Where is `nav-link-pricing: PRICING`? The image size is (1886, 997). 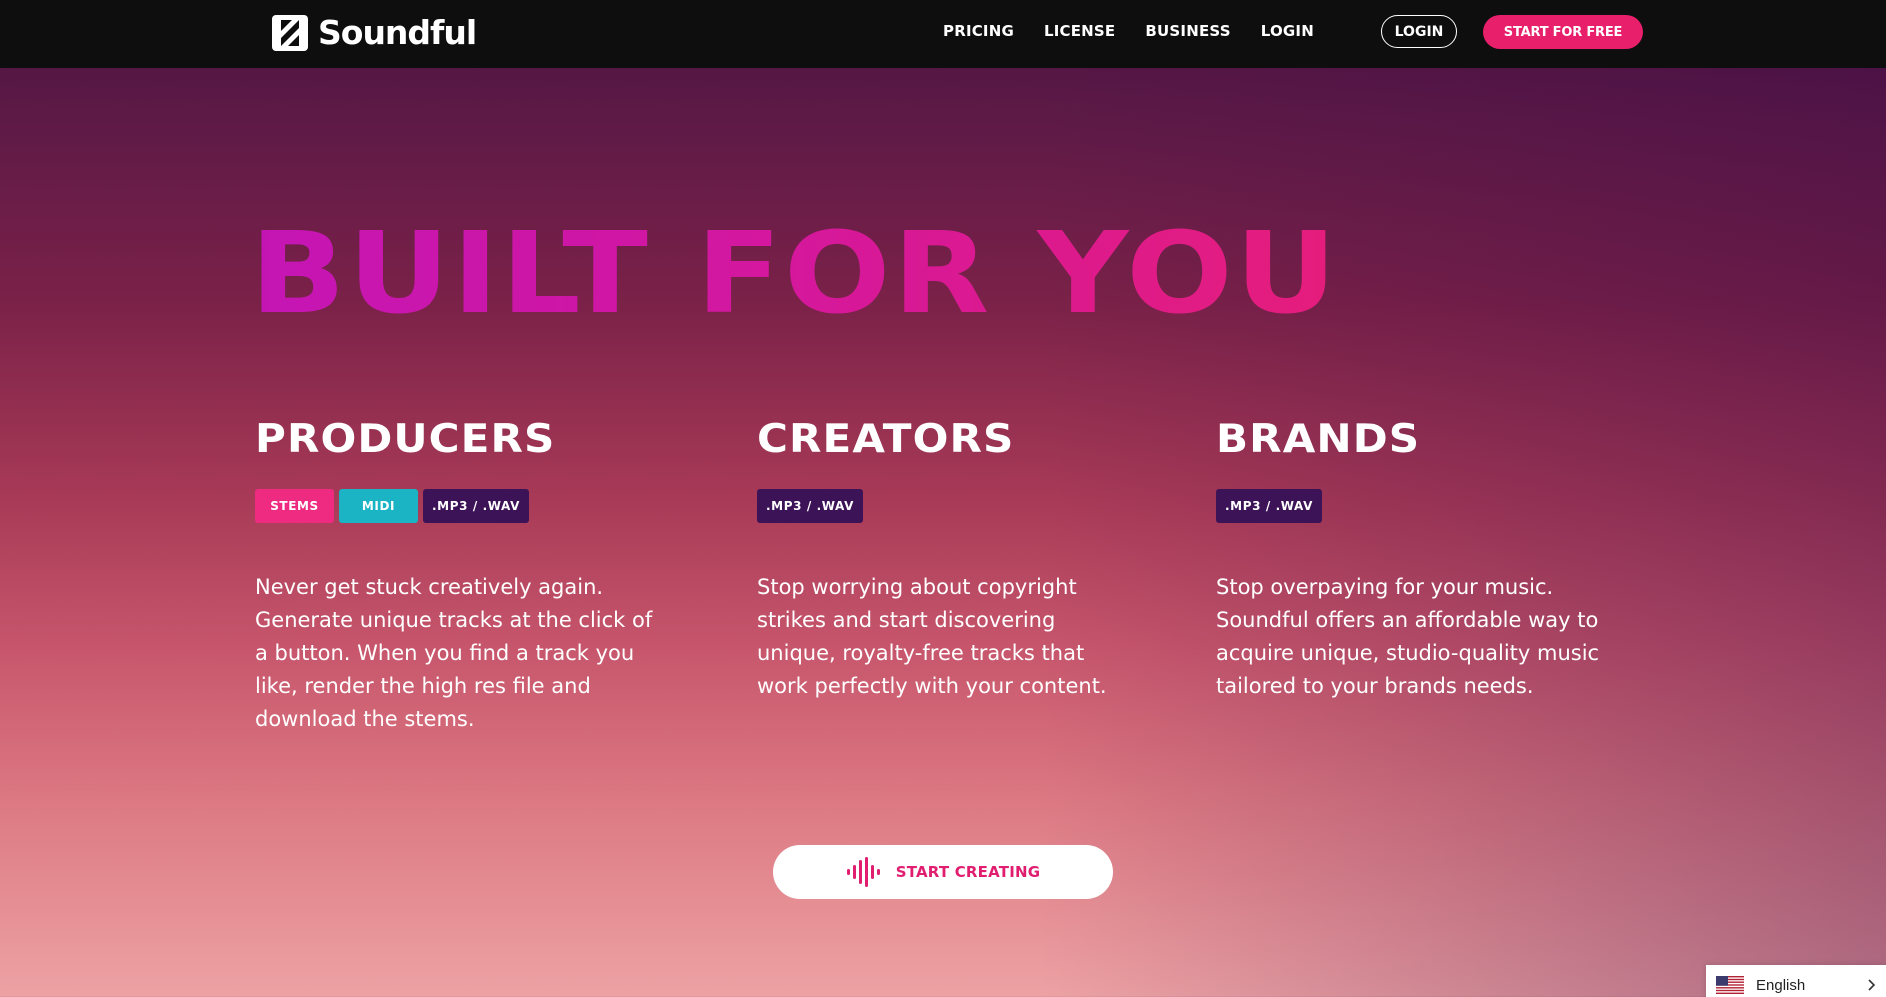
nav-link-pricing: PRICING is located at coordinates (978, 31).